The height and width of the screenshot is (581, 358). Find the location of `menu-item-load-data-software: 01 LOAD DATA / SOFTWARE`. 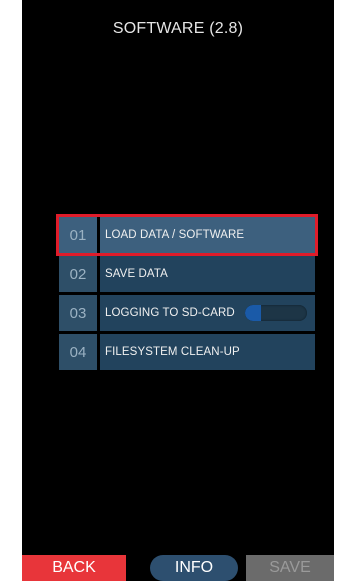

menu-item-load-data-software: 01 LOAD DATA / SOFTWARE is located at coordinates (187, 235).